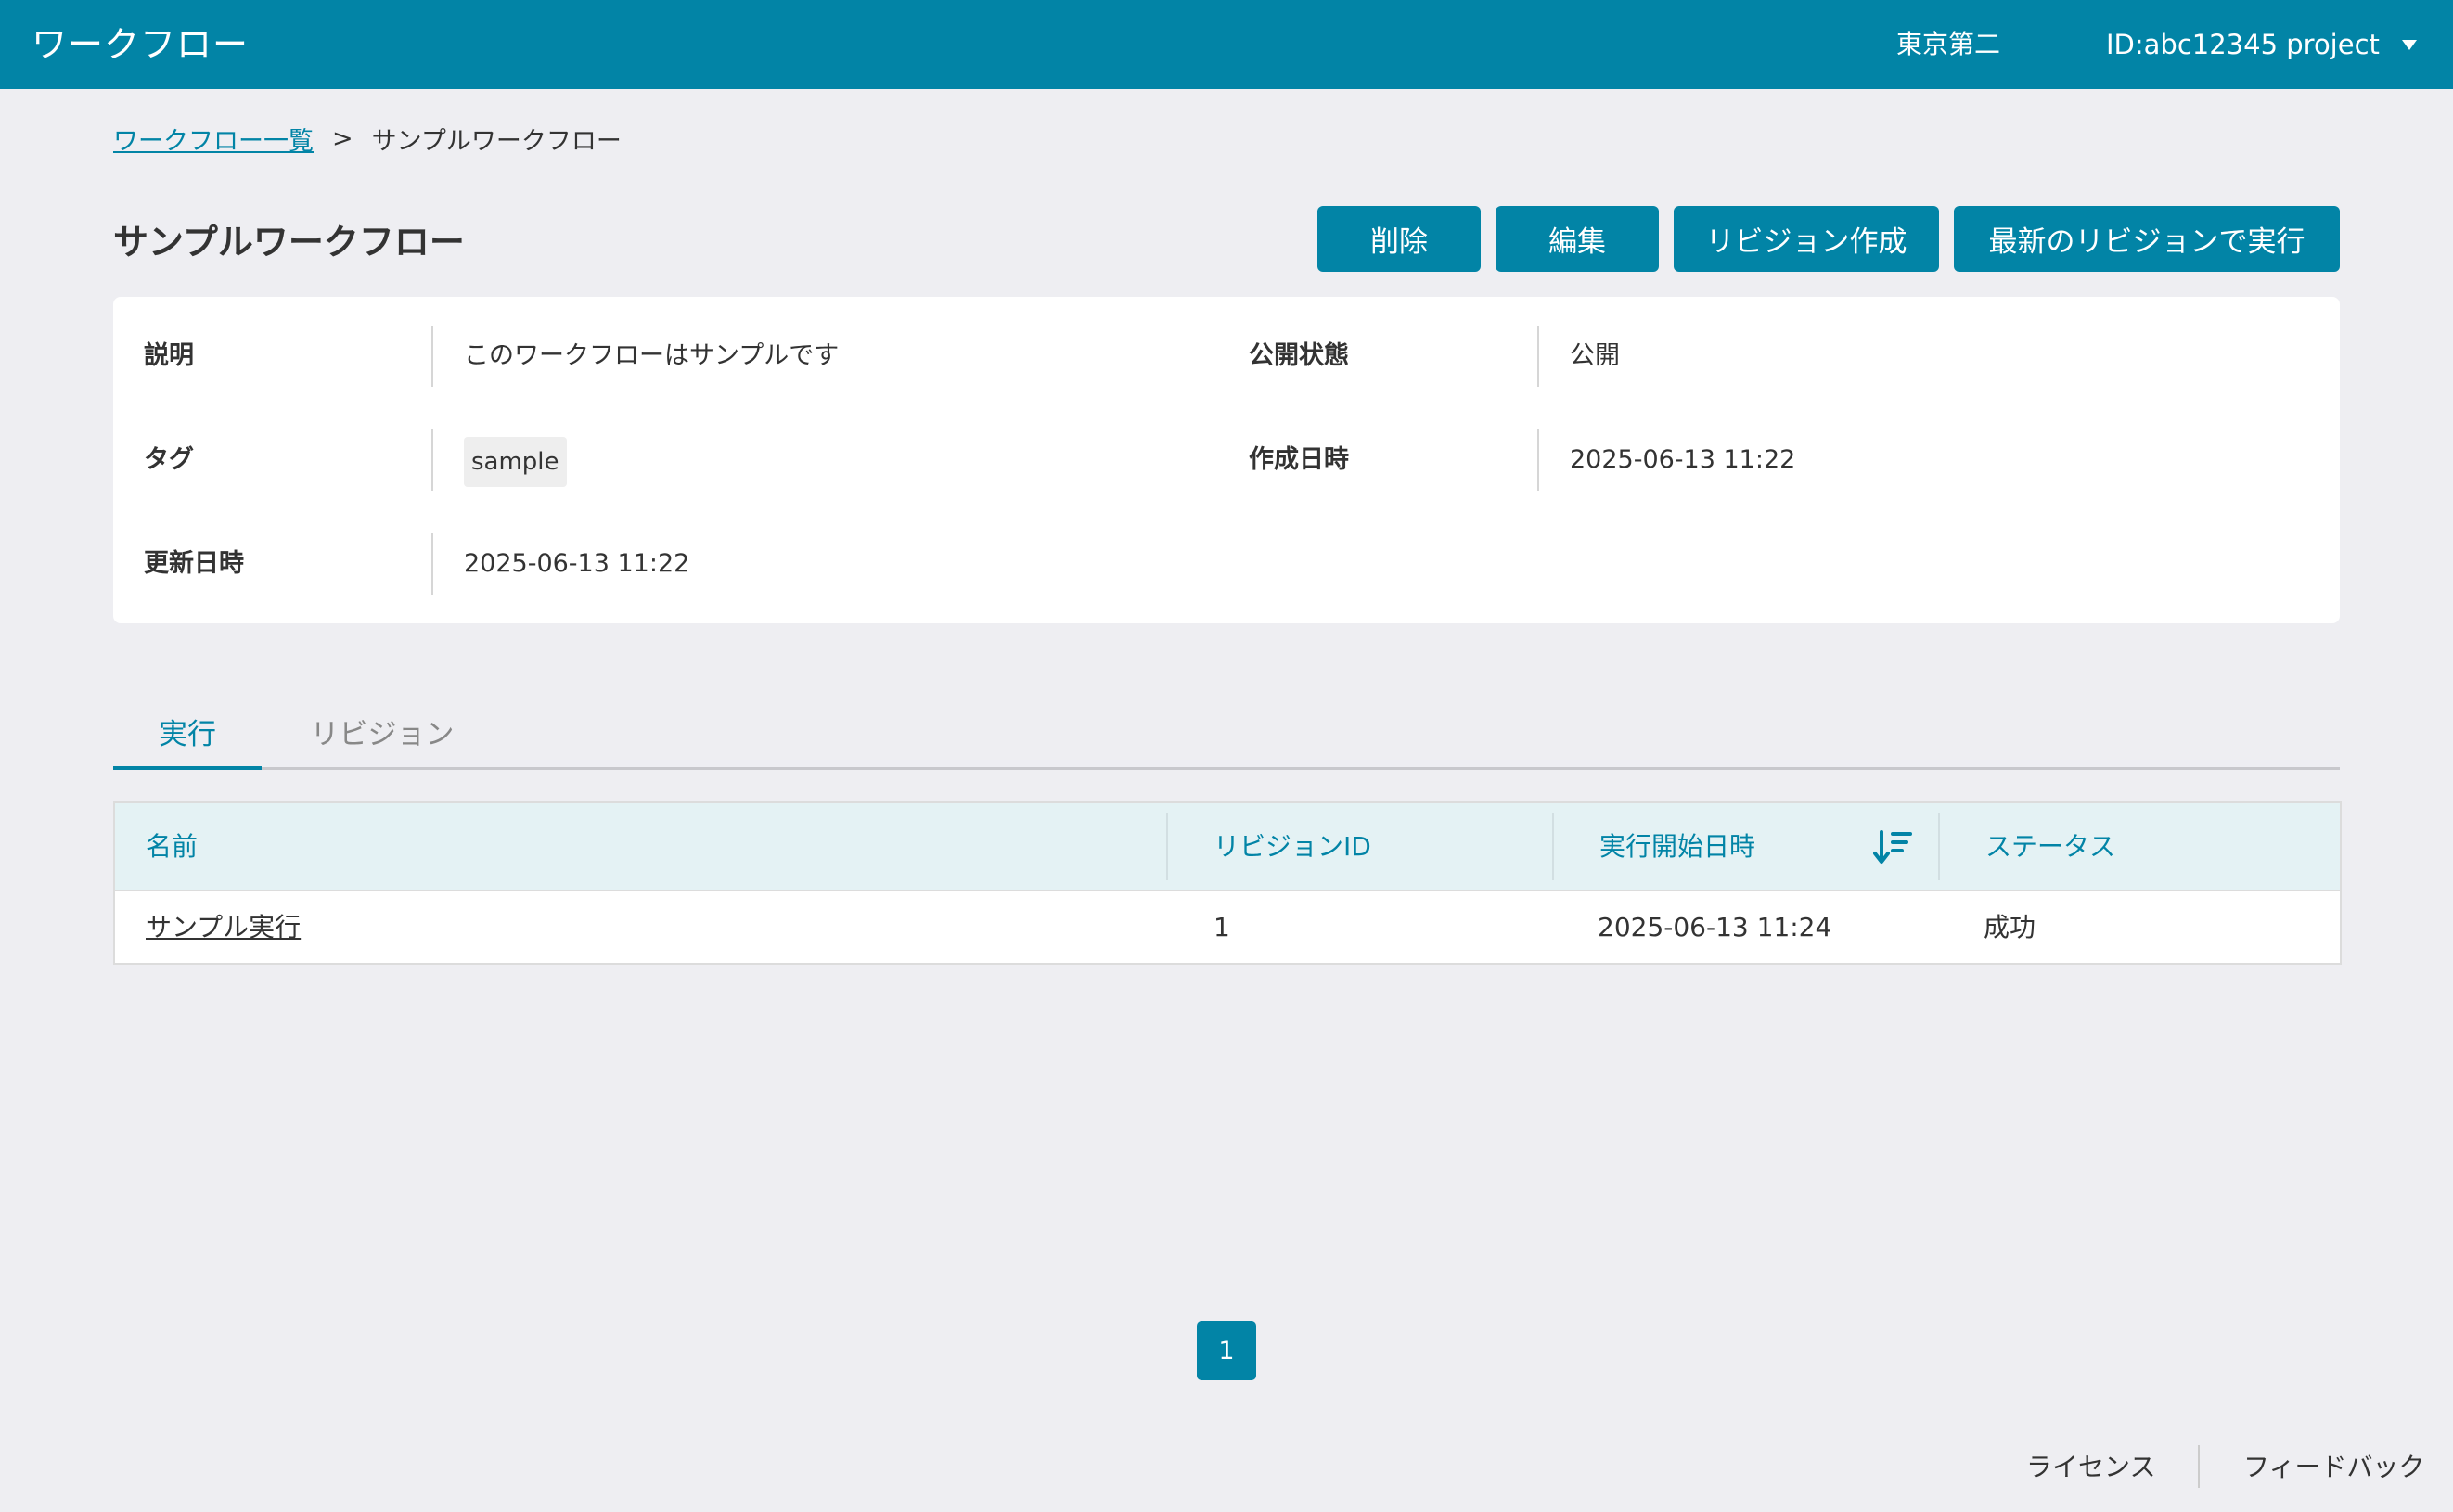 This screenshot has height=1512, width=2453. What do you see at coordinates (1226, 738) in the screenshot?
I see `tab-bar: 実行 リビジョン` at bounding box center [1226, 738].